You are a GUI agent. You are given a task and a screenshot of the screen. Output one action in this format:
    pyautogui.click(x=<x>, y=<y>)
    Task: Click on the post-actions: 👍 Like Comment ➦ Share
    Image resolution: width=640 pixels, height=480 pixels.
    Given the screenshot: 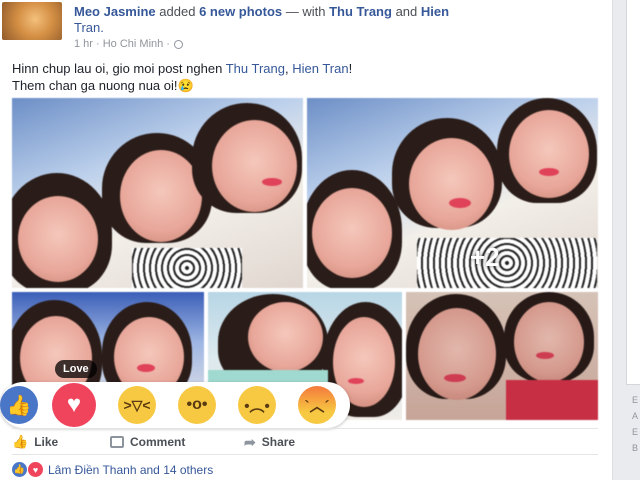 What is the action you would take?
    pyautogui.click(x=305, y=442)
    